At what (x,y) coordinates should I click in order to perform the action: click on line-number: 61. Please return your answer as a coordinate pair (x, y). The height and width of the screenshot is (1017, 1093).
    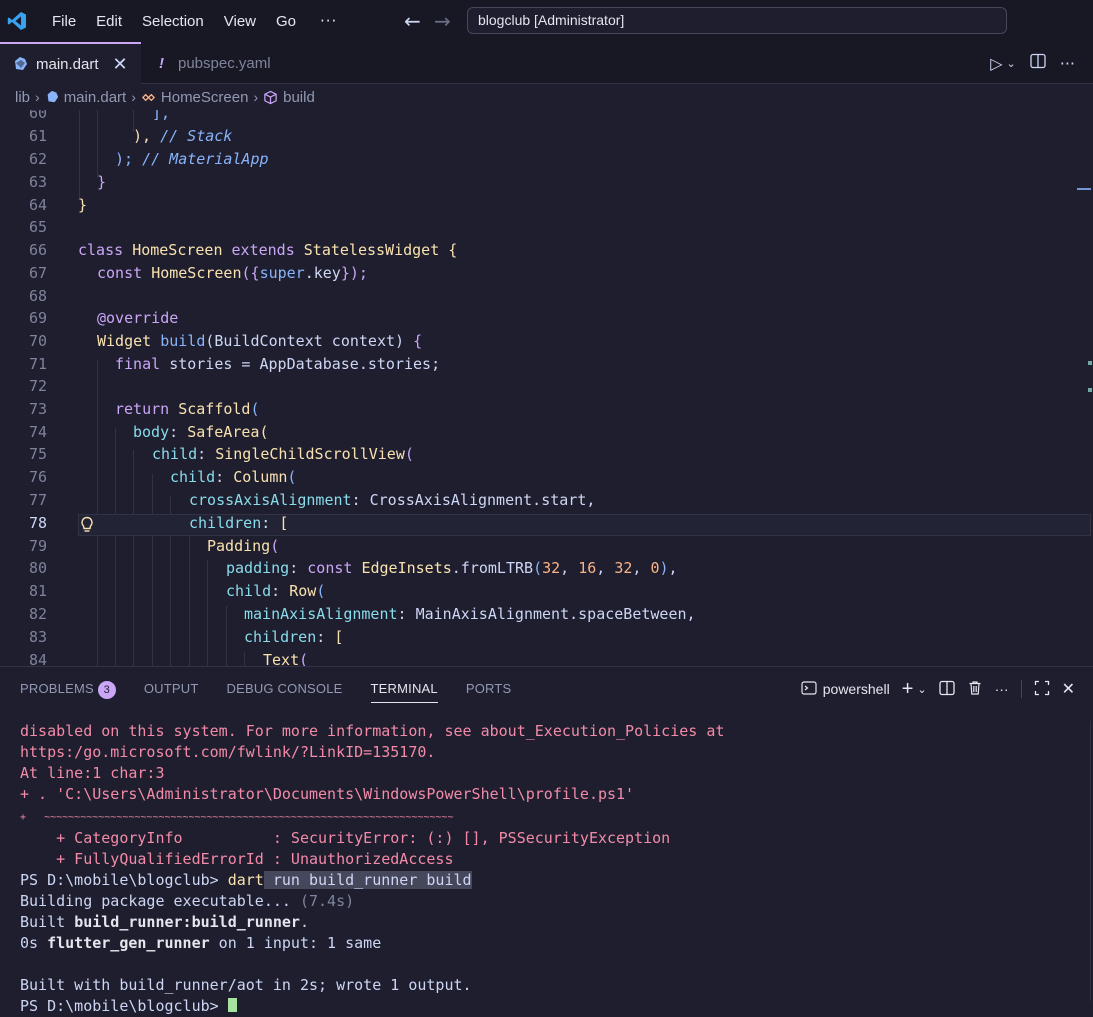
    Looking at the image, I should click on (37, 136).